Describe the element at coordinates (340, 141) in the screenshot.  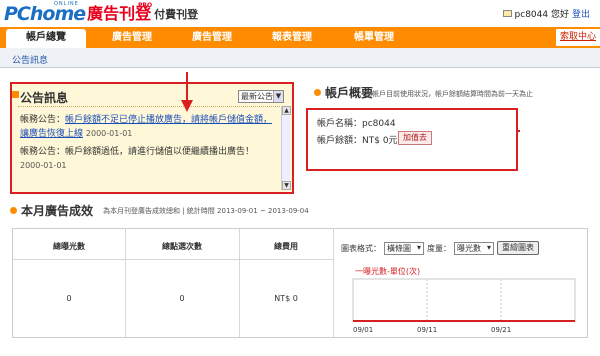
I see `account-balance-label: 帳戶餘額：` at that location.